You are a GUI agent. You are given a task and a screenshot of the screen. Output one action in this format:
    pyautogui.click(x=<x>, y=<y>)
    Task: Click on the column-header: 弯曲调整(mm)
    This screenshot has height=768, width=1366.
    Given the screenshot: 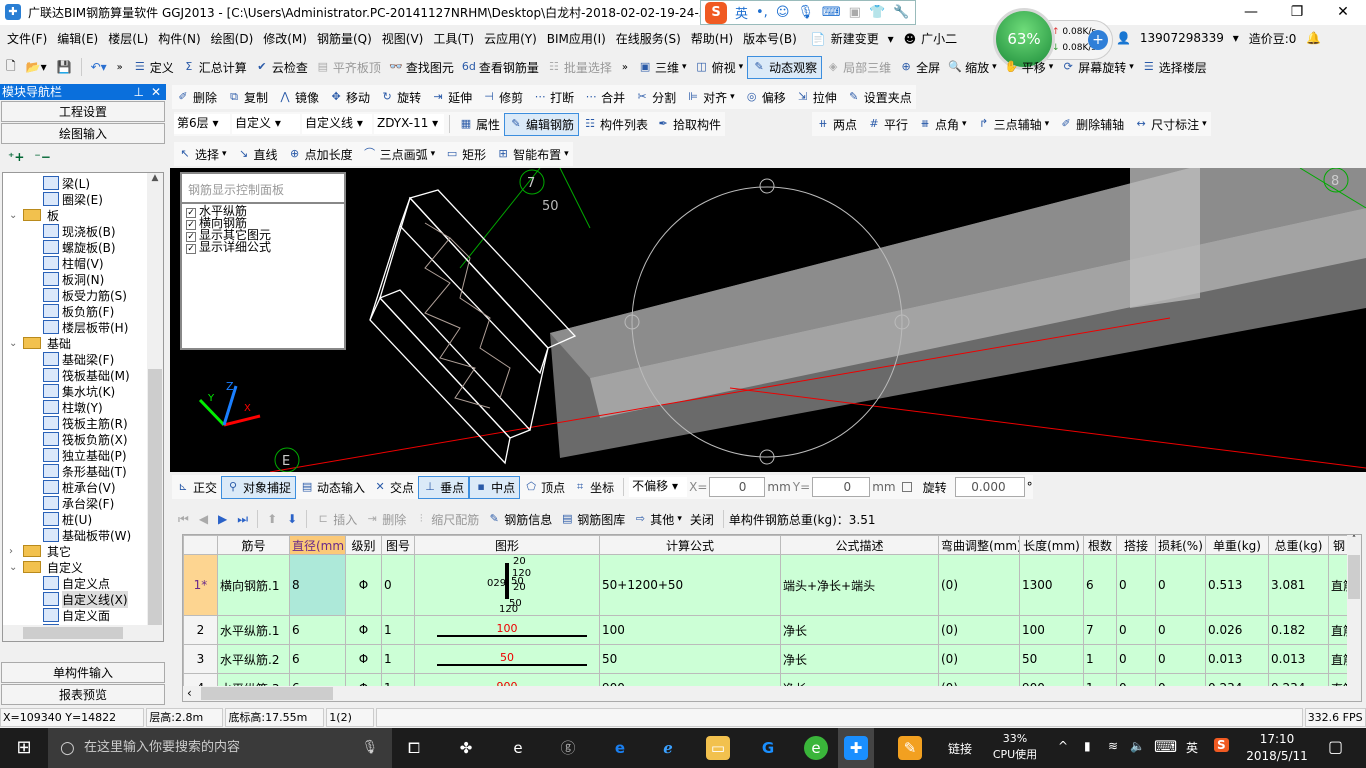 What is the action you would take?
    pyautogui.click(x=979, y=545)
    